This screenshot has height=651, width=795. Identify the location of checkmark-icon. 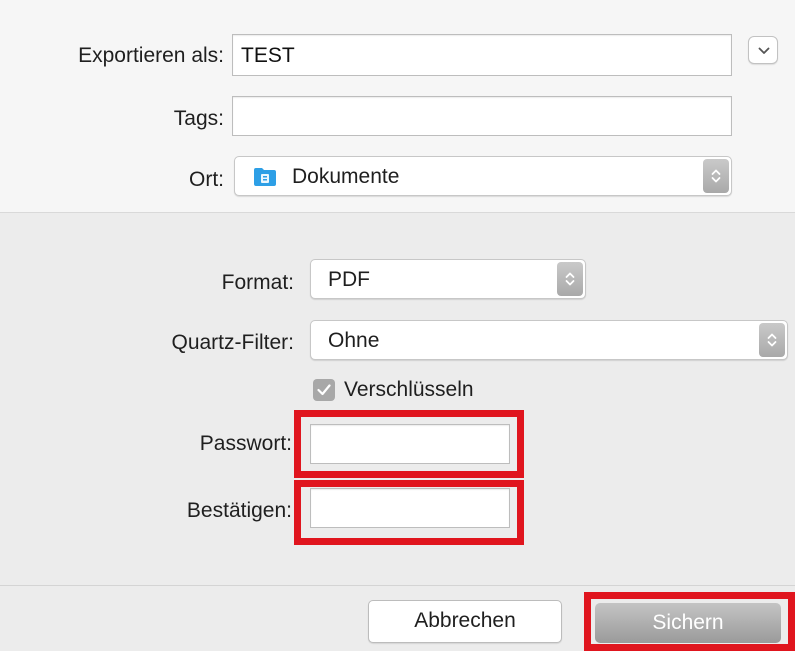
(324, 390).